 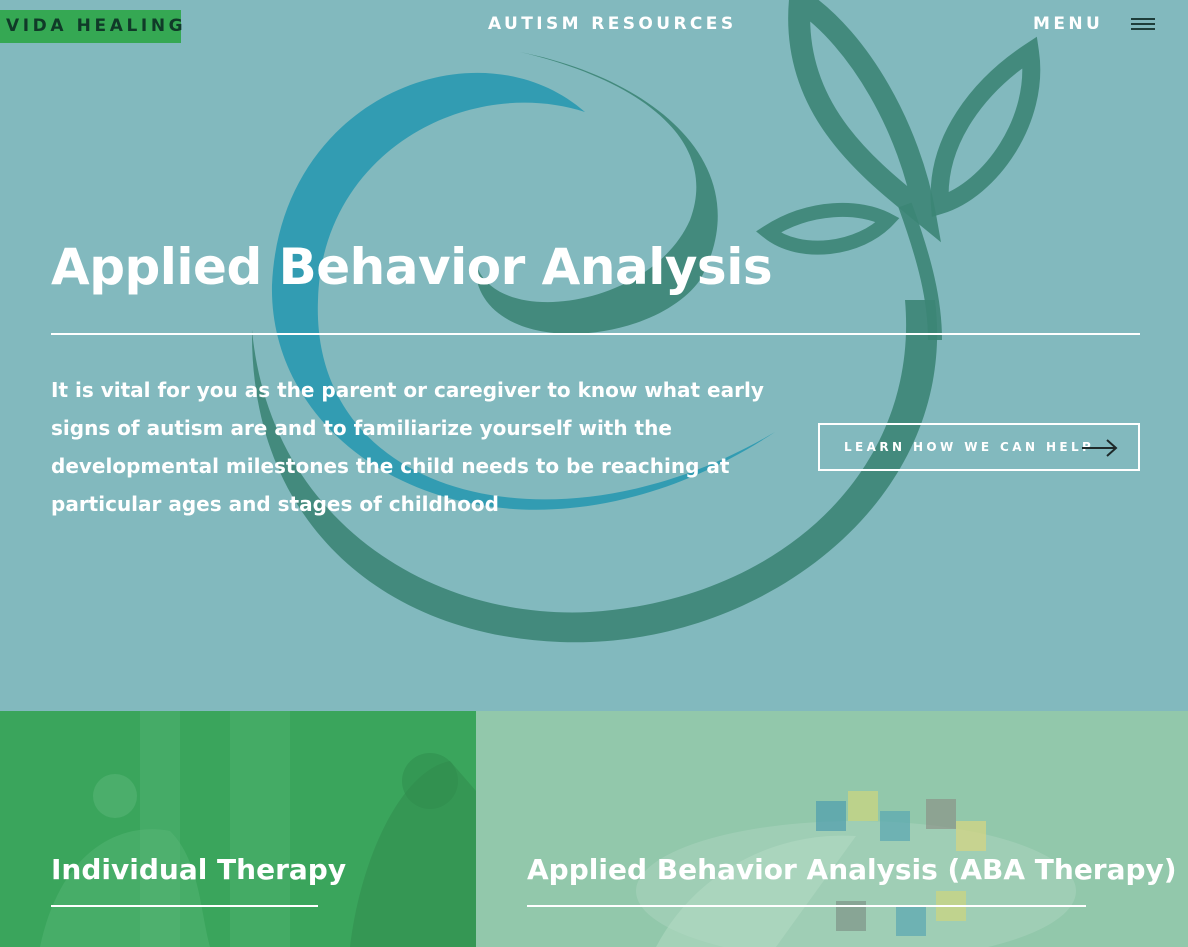 I want to click on menu-label: MENU, so click(x=1068, y=24).